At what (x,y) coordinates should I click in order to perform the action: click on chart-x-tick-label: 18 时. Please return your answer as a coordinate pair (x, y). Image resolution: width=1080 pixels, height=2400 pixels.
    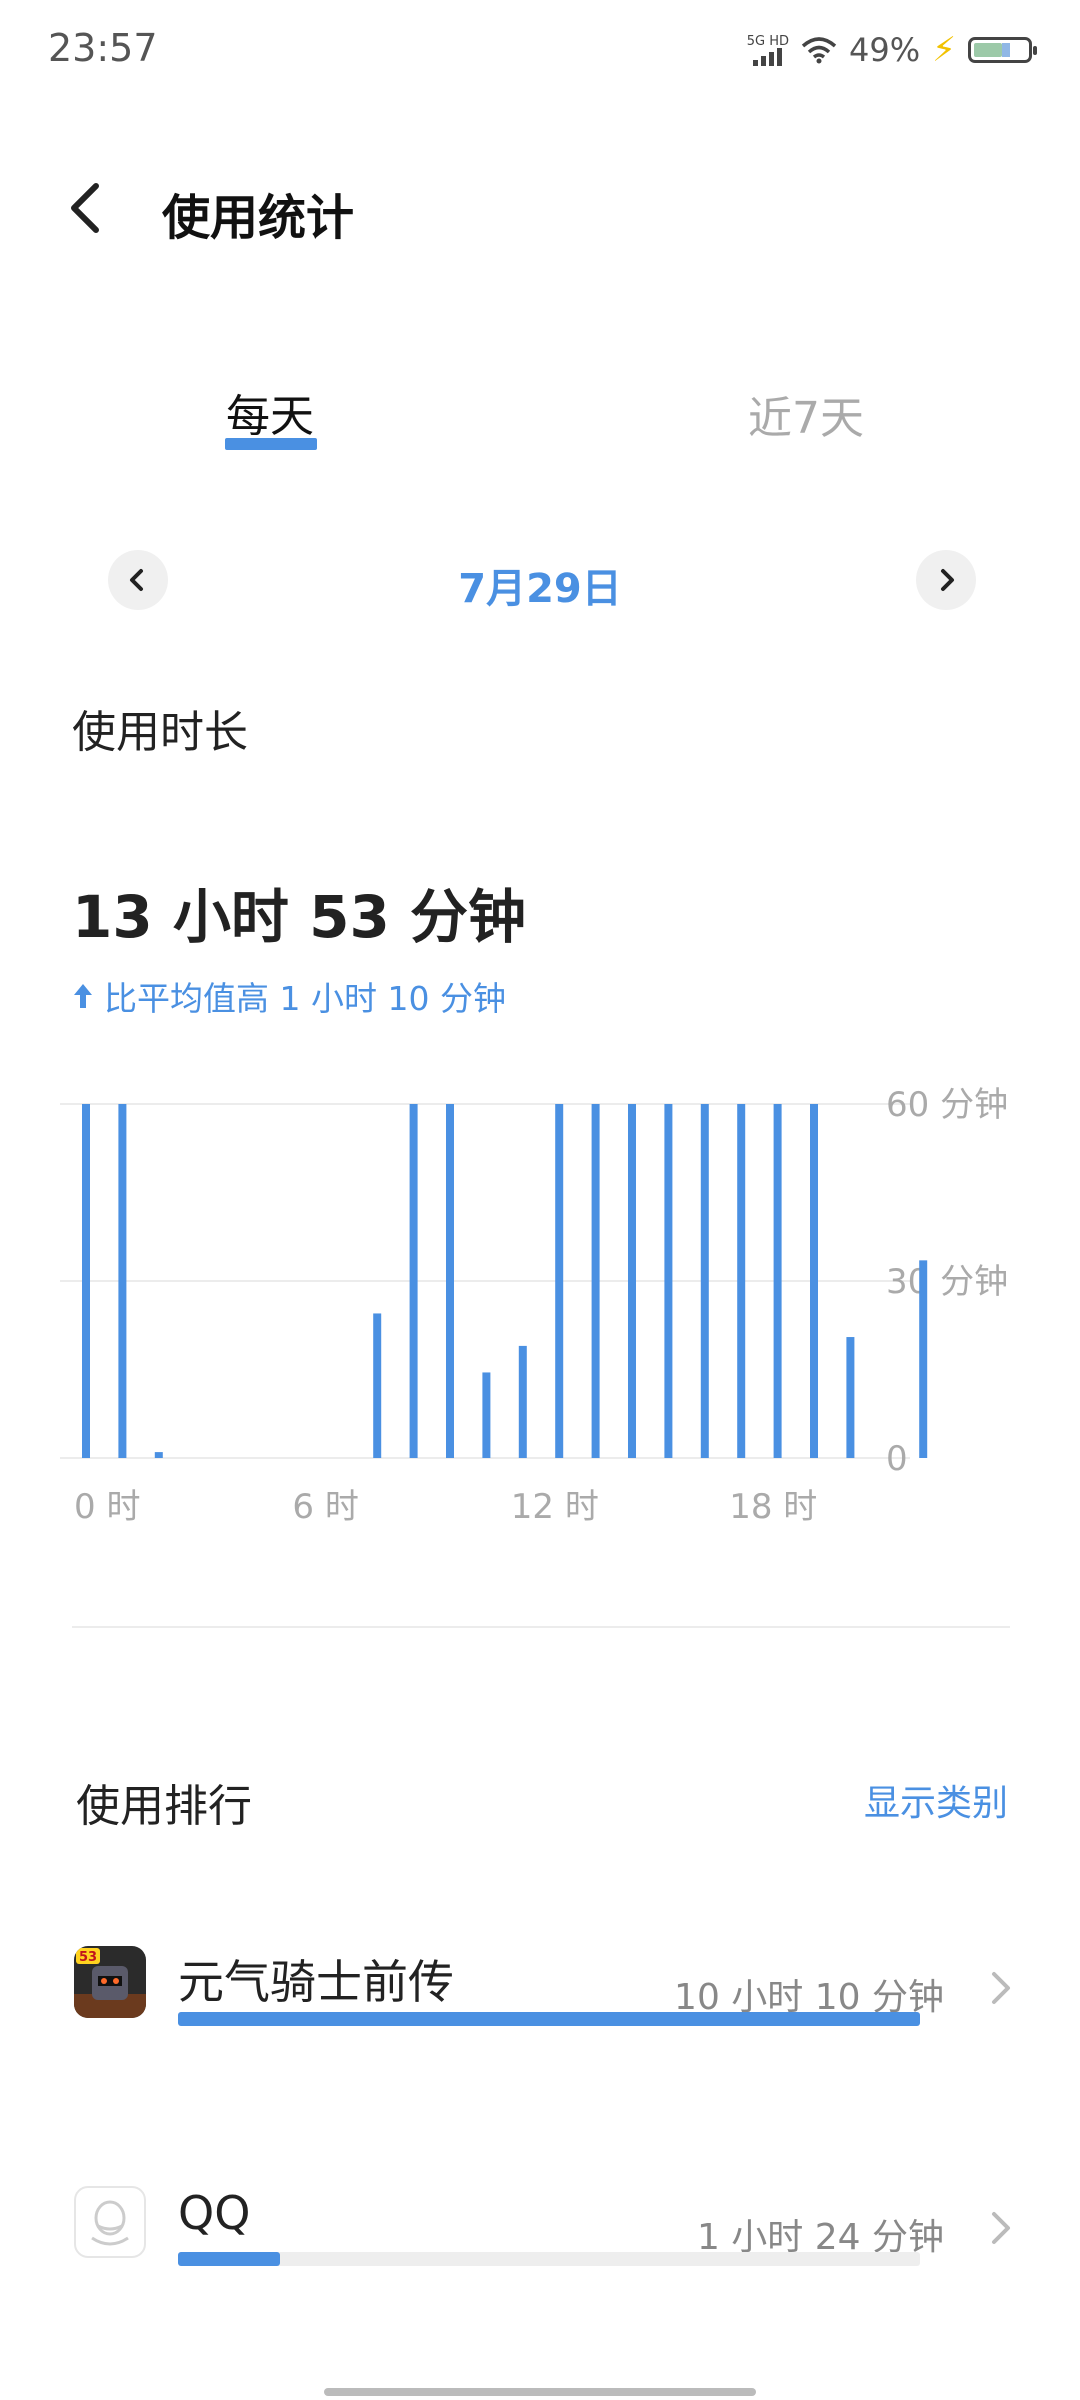
    Looking at the image, I should click on (773, 1507).